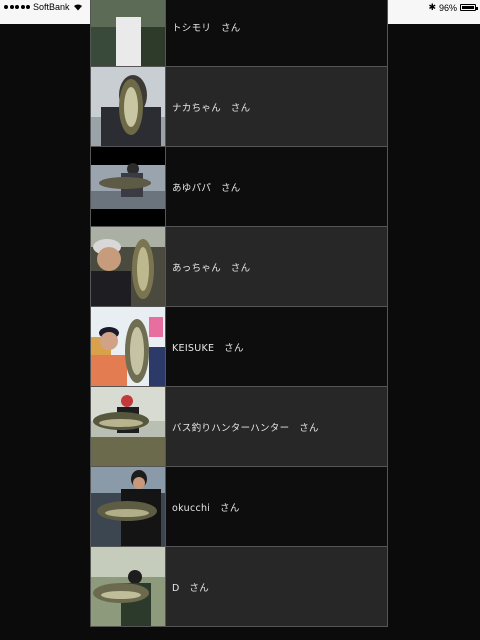 The height and width of the screenshot is (640, 480). I want to click on angler-name: okucchi さん, so click(276, 506).